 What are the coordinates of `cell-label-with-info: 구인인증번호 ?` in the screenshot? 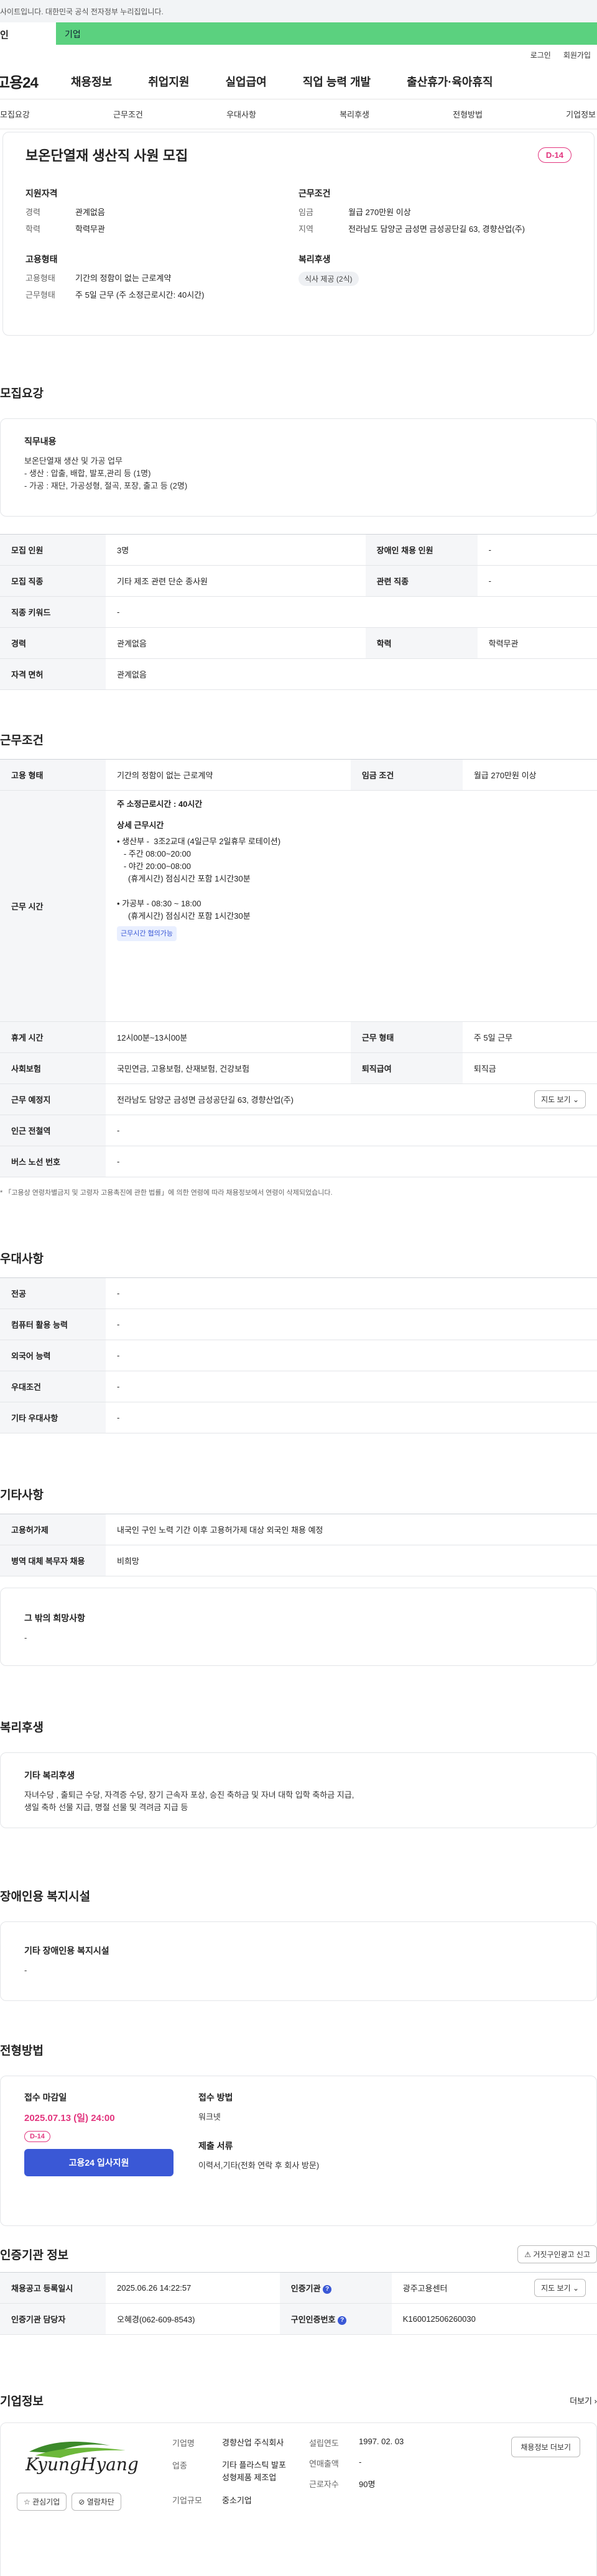 It's located at (335, 2319).